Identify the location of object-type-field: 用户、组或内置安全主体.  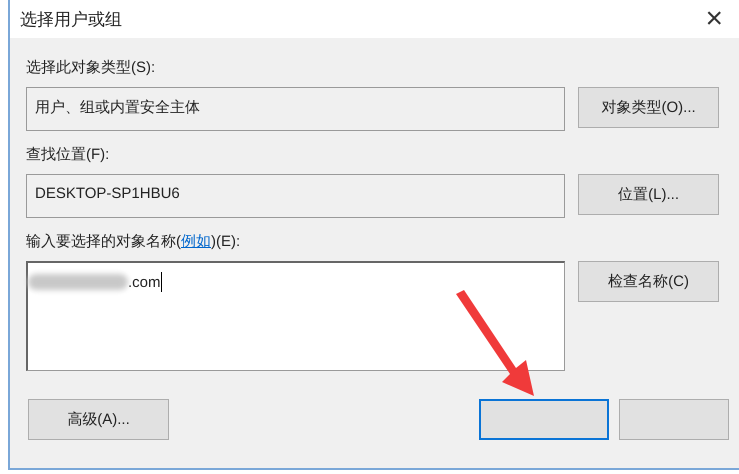
(296, 109).